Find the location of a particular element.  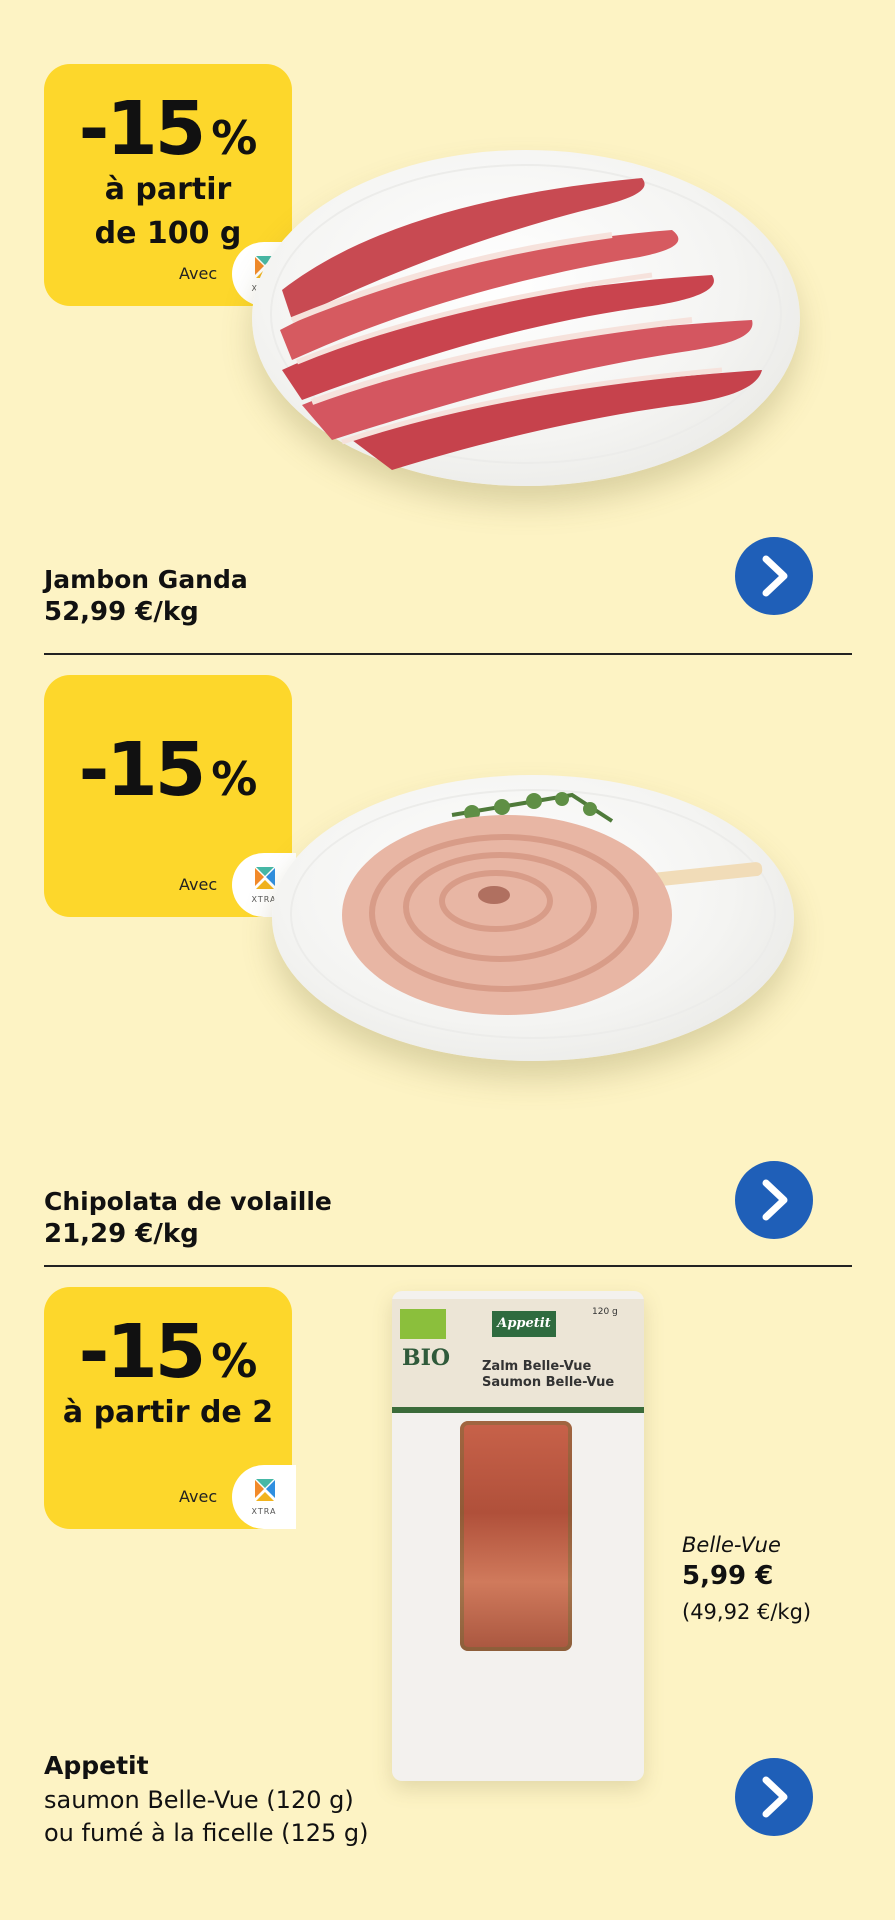

discount-badge: -15% Avec XTRA is located at coordinates (170, 796).